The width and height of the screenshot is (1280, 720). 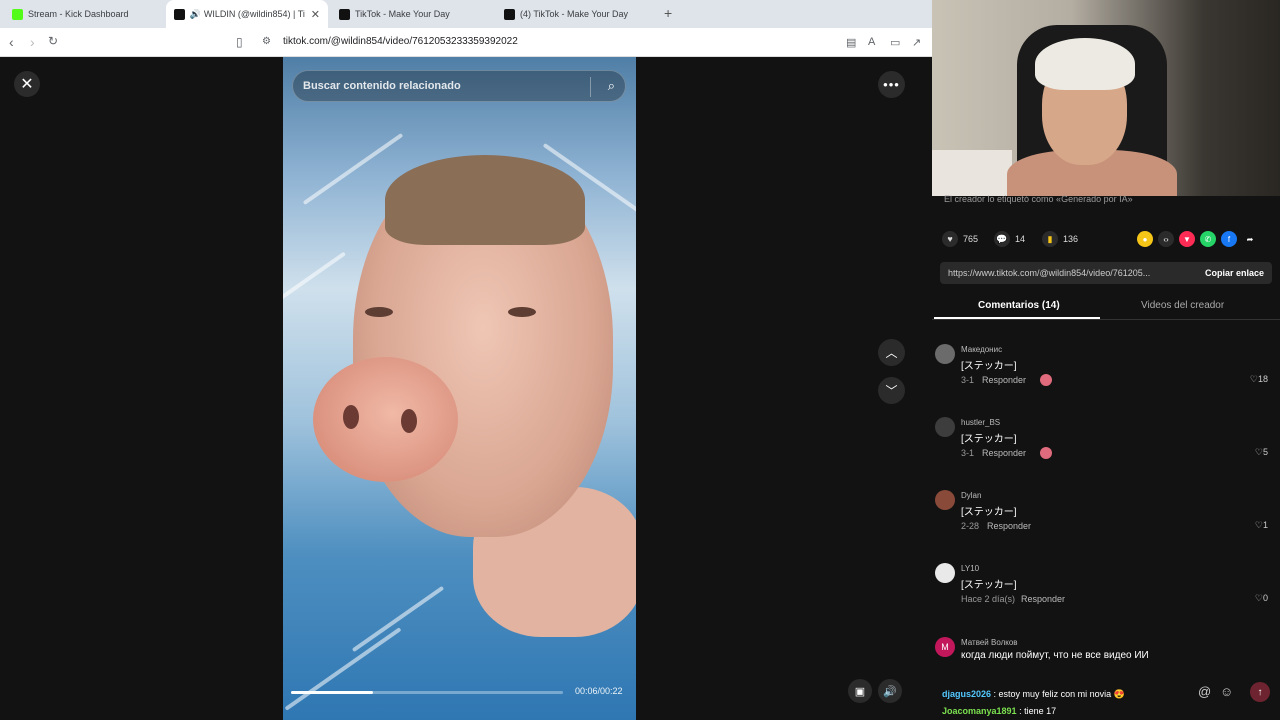 What do you see at coordinates (1261, 452) in the screenshot?
I see `comment-likes: ♡5` at bounding box center [1261, 452].